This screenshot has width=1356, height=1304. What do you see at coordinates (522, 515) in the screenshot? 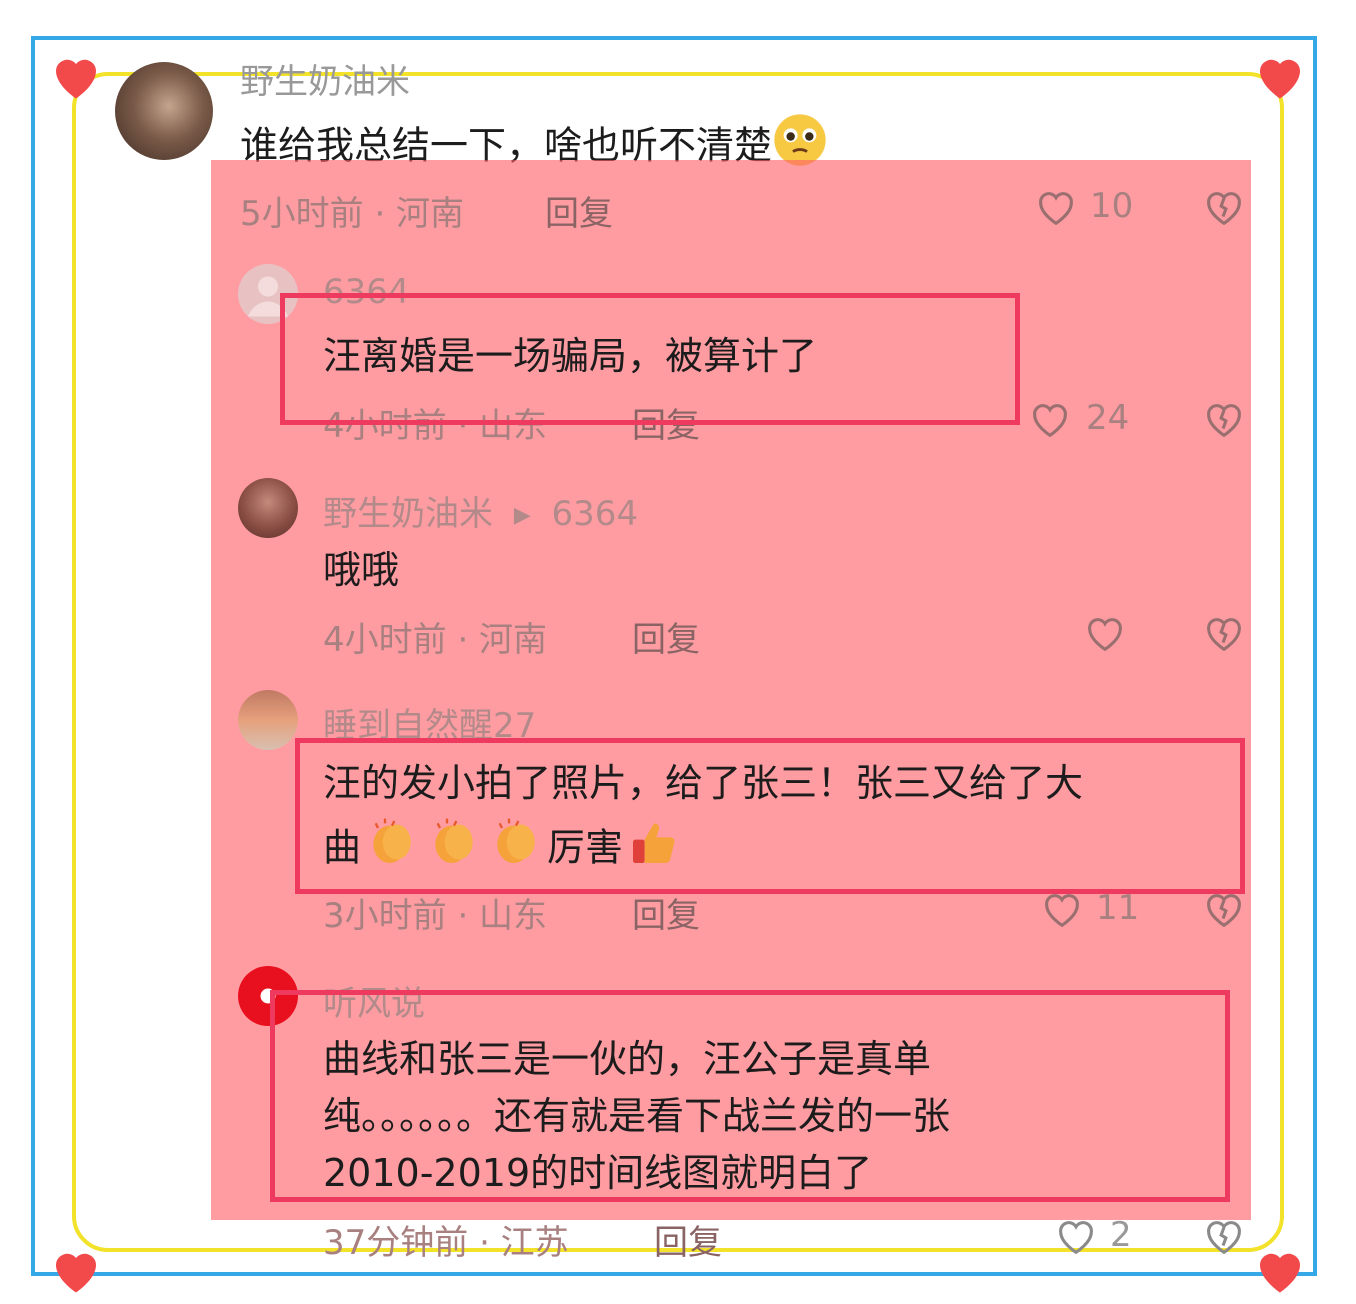
I see `reply-arrow-icon: ▶` at bounding box center [522, 515].